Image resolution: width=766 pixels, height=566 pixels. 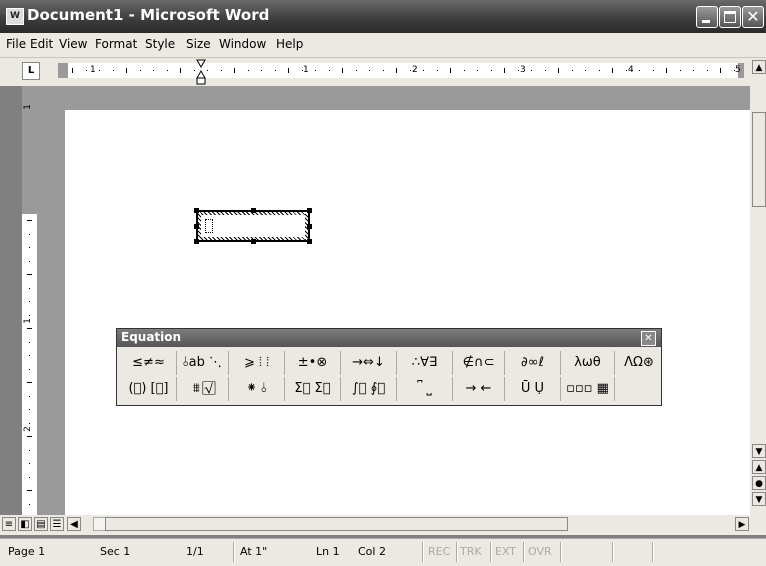 I want to click on underbar-overbar-templates-button: ⎴ ⎵, so click(x=425, y=389).